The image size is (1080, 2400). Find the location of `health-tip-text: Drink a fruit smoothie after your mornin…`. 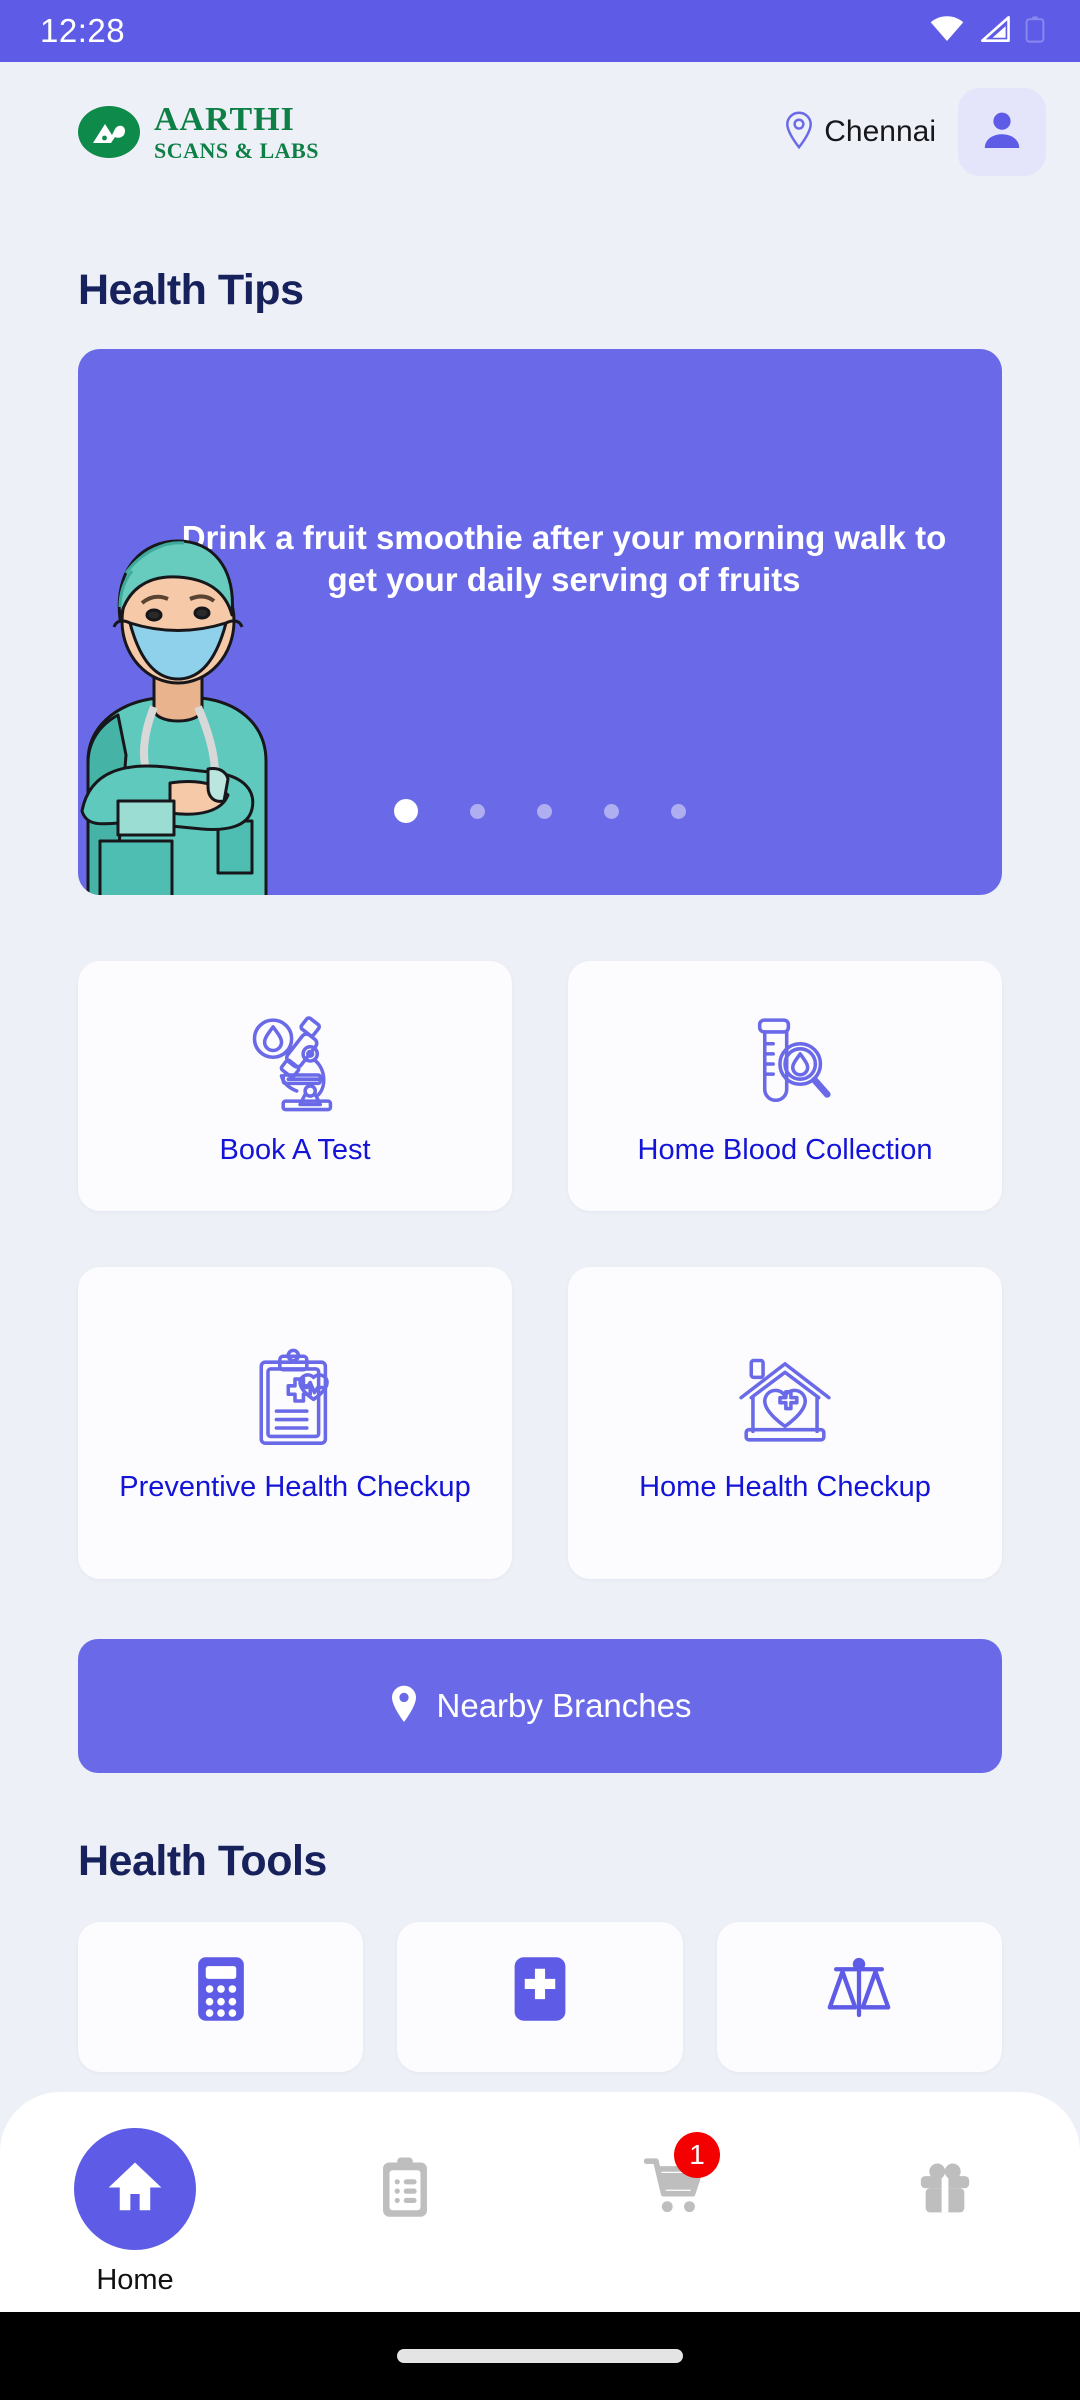

health-tip-text: Drink a fruit smoothie after your mornin… is located at coordinates (564, 559).